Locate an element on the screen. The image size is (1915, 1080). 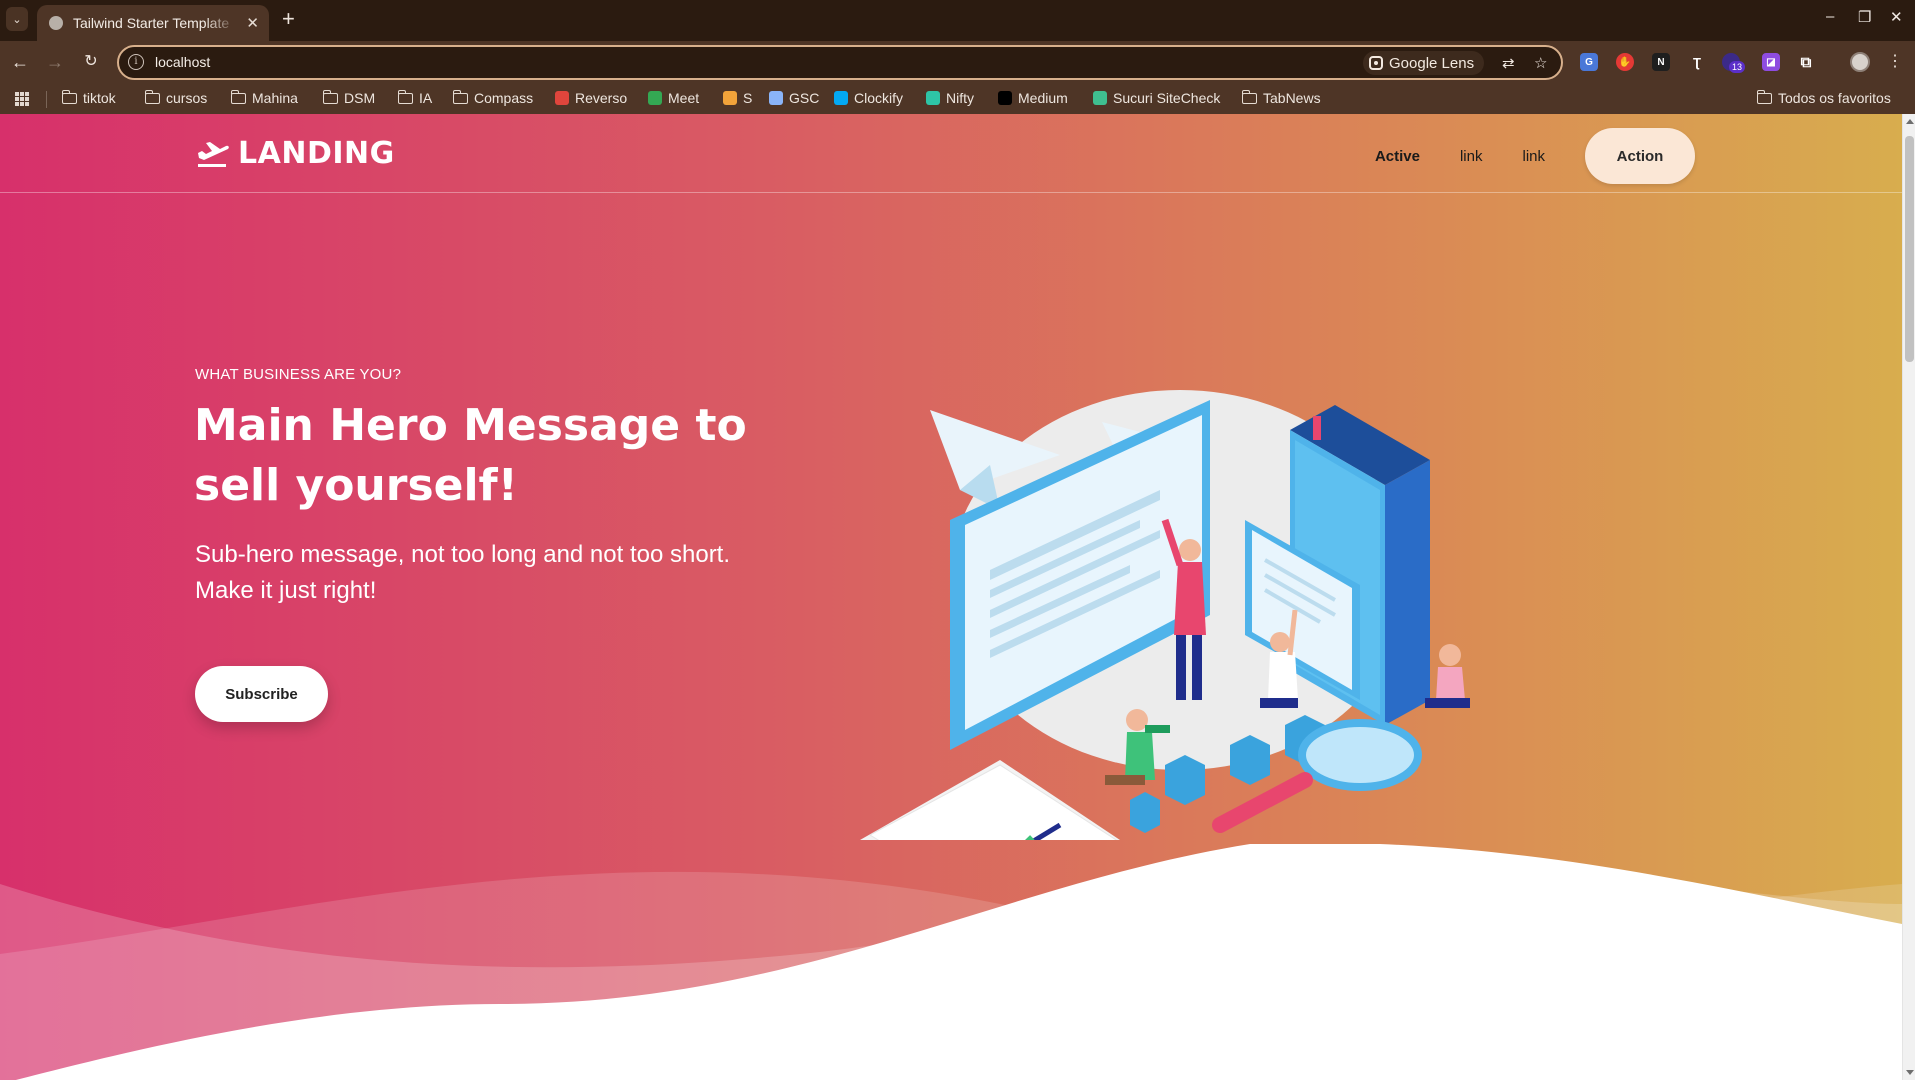
all-bookmarks-label: Todos os favoritos is located at coordinates (1834, 98).